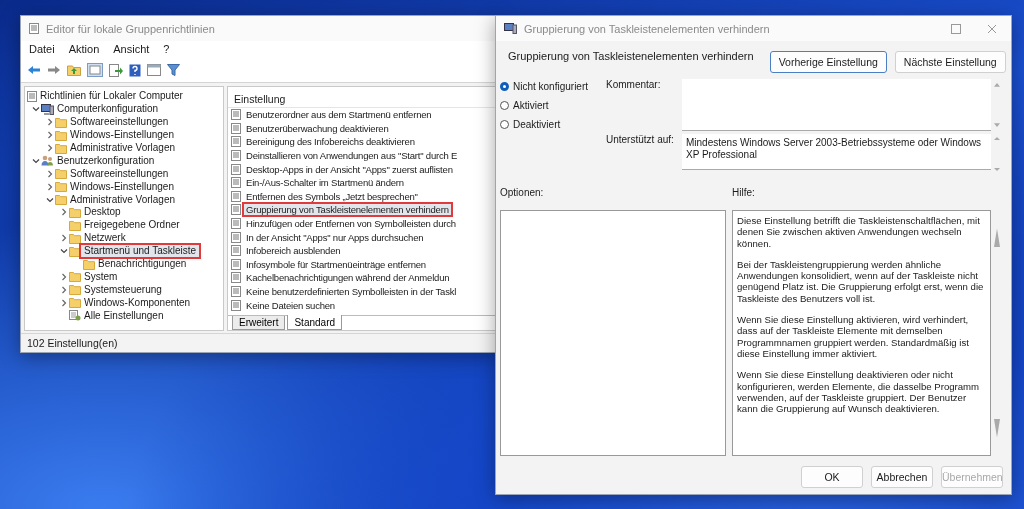 This screenshot has width=1024, height=509. Describe the element at coordinates (836, 152) in the screenshot. I see `supported-platforms-text: Mindestens Windows Server 2003-Betriebssysteme oder Windows XP Professional` at that location.